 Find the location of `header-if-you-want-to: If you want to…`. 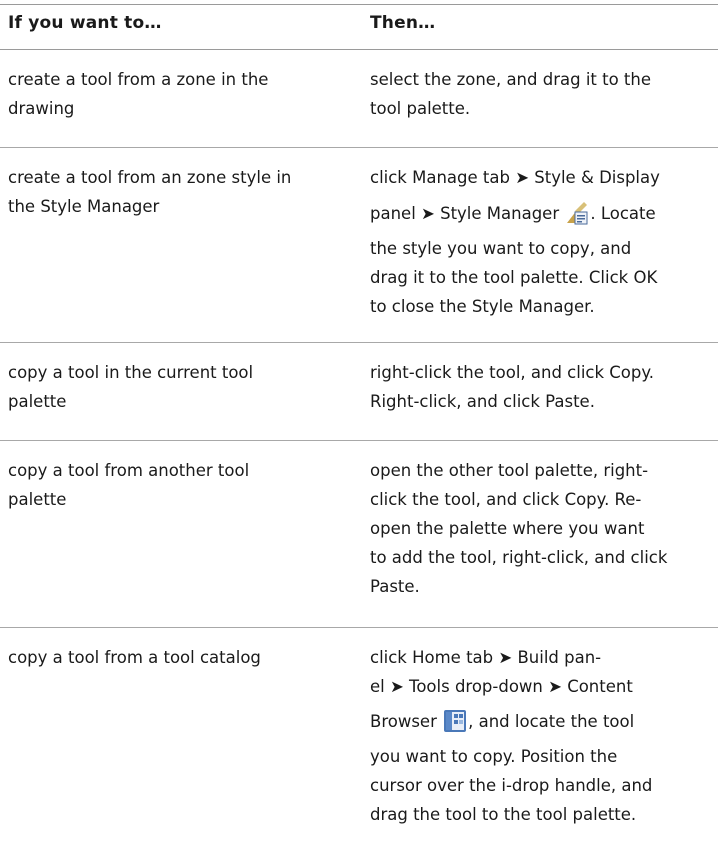

header-if-you-want-to: If you want to… is located at coordinates (85, 23).